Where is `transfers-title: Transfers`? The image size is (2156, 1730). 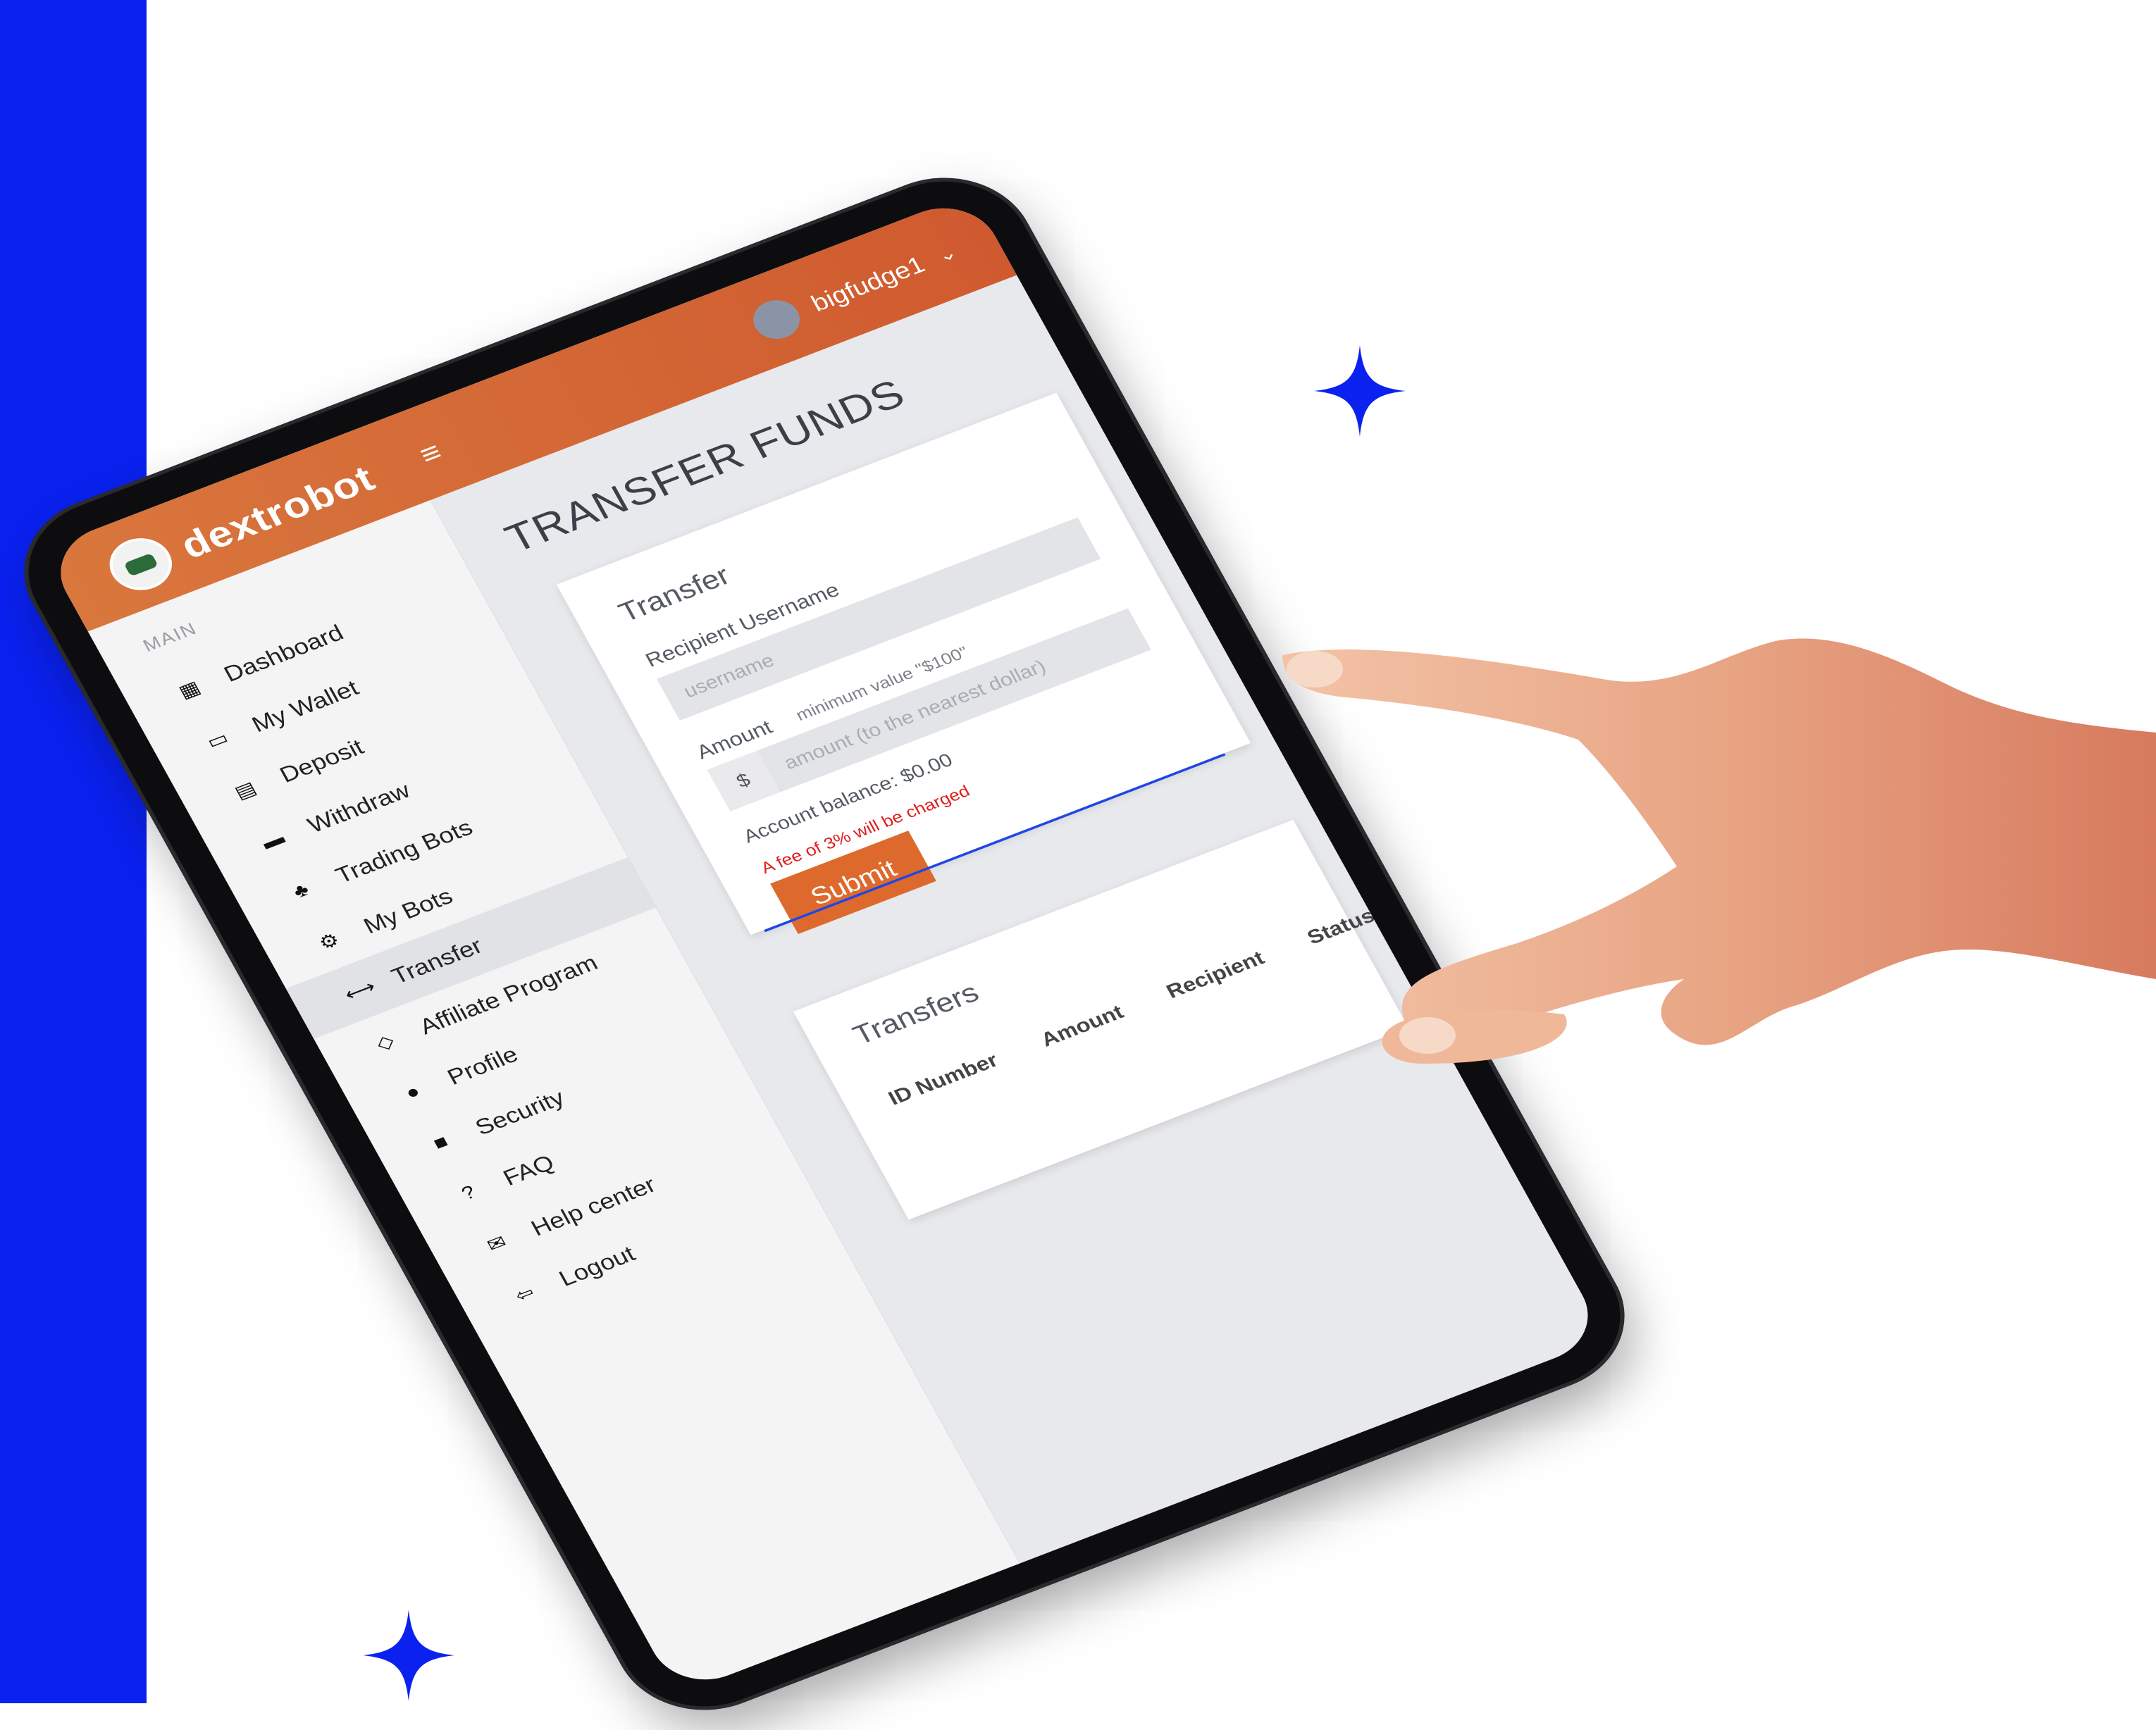 transfers-title: Transfers is located at coordinates (916, 1014).